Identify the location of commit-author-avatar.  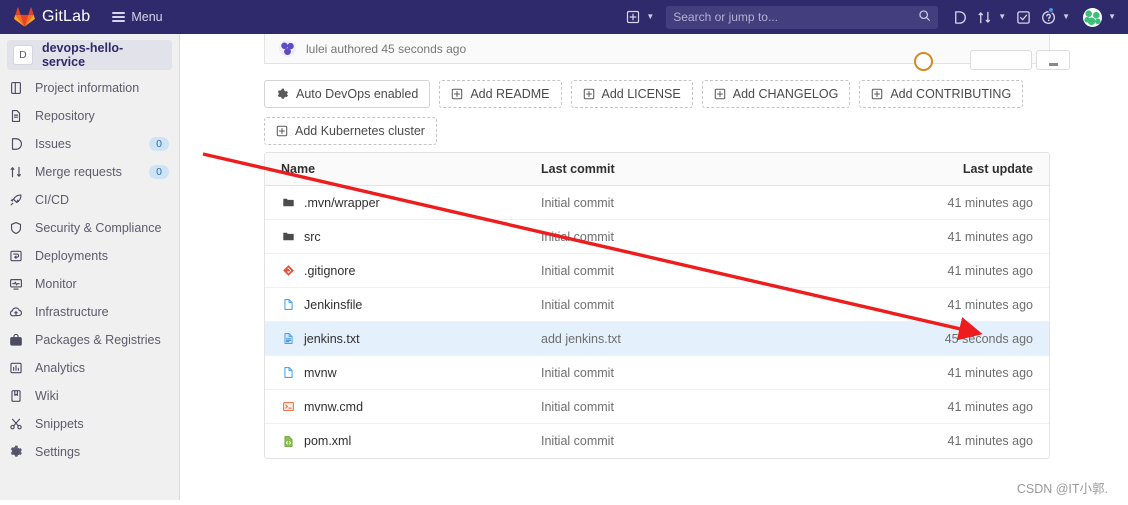
(287, 48).